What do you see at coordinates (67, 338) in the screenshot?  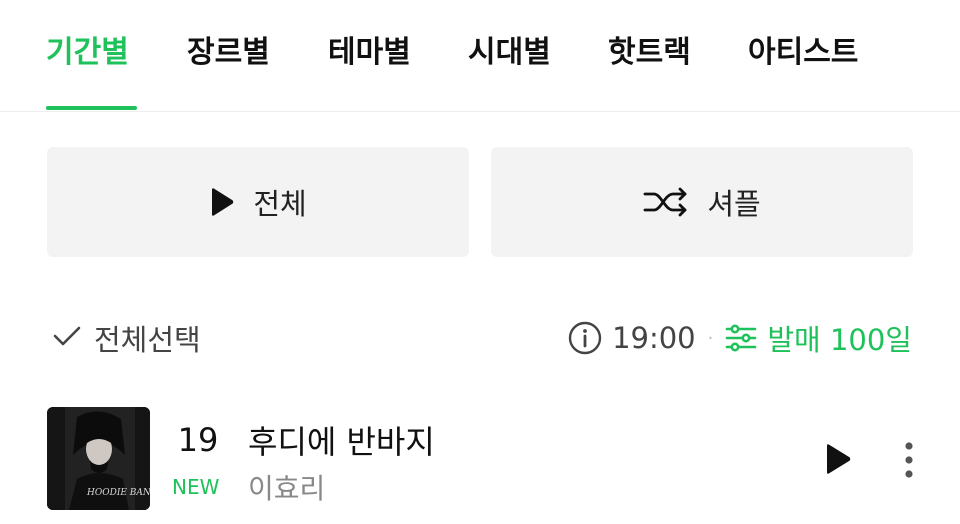 I see `check-icon` at bounding box center [67, 338].